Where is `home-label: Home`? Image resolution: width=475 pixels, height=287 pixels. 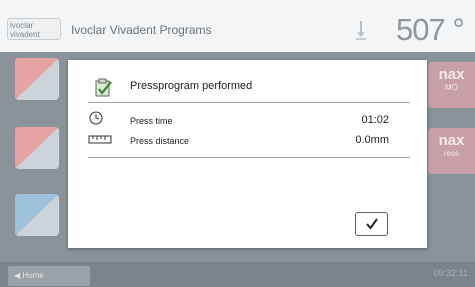 home-label: Home is located at coordinates (33, 275).